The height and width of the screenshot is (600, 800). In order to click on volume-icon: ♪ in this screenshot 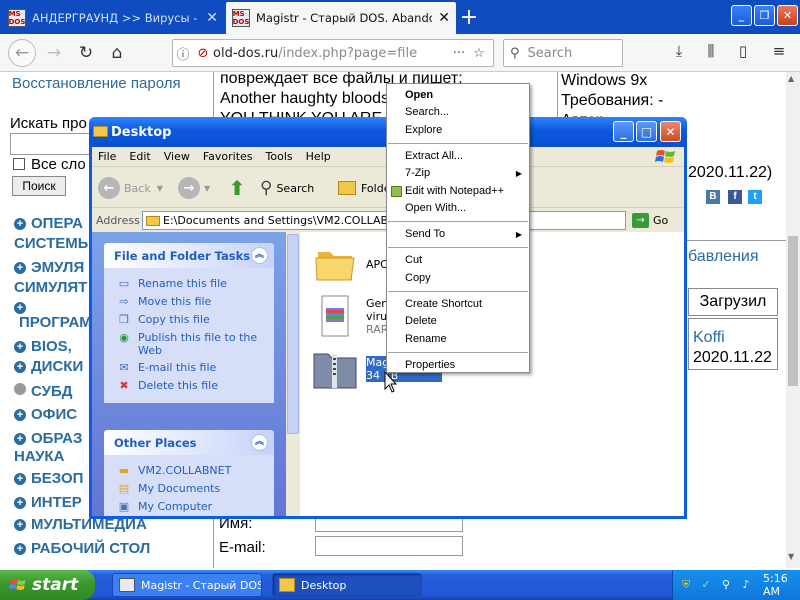, I will do `click(746, 585)`.